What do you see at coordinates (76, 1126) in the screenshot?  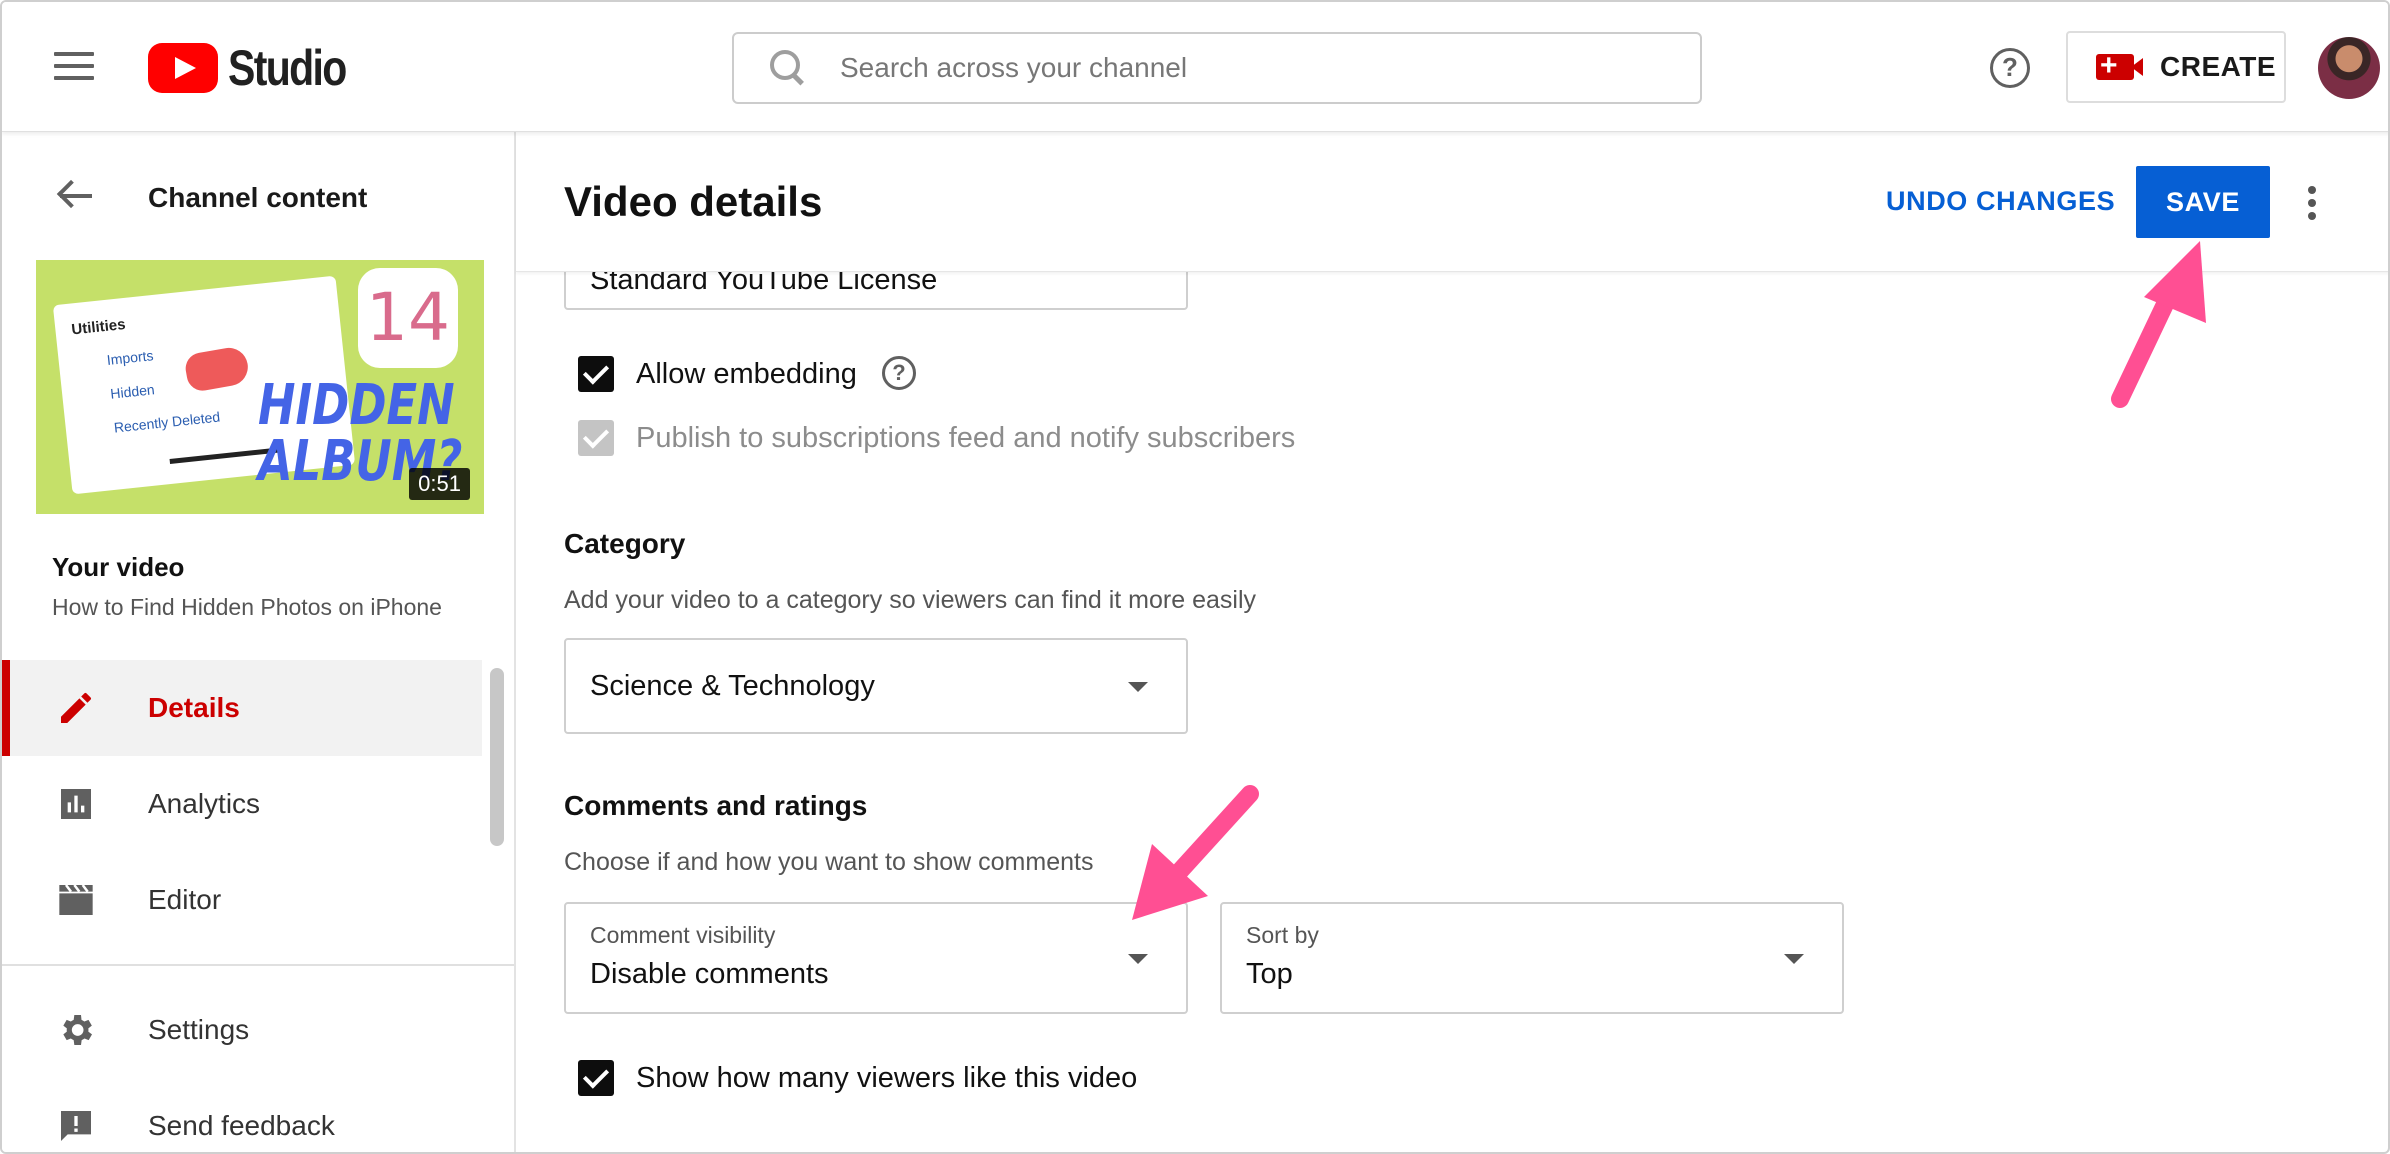 I see `feedback-icon` at bounding box center [76, 1126].